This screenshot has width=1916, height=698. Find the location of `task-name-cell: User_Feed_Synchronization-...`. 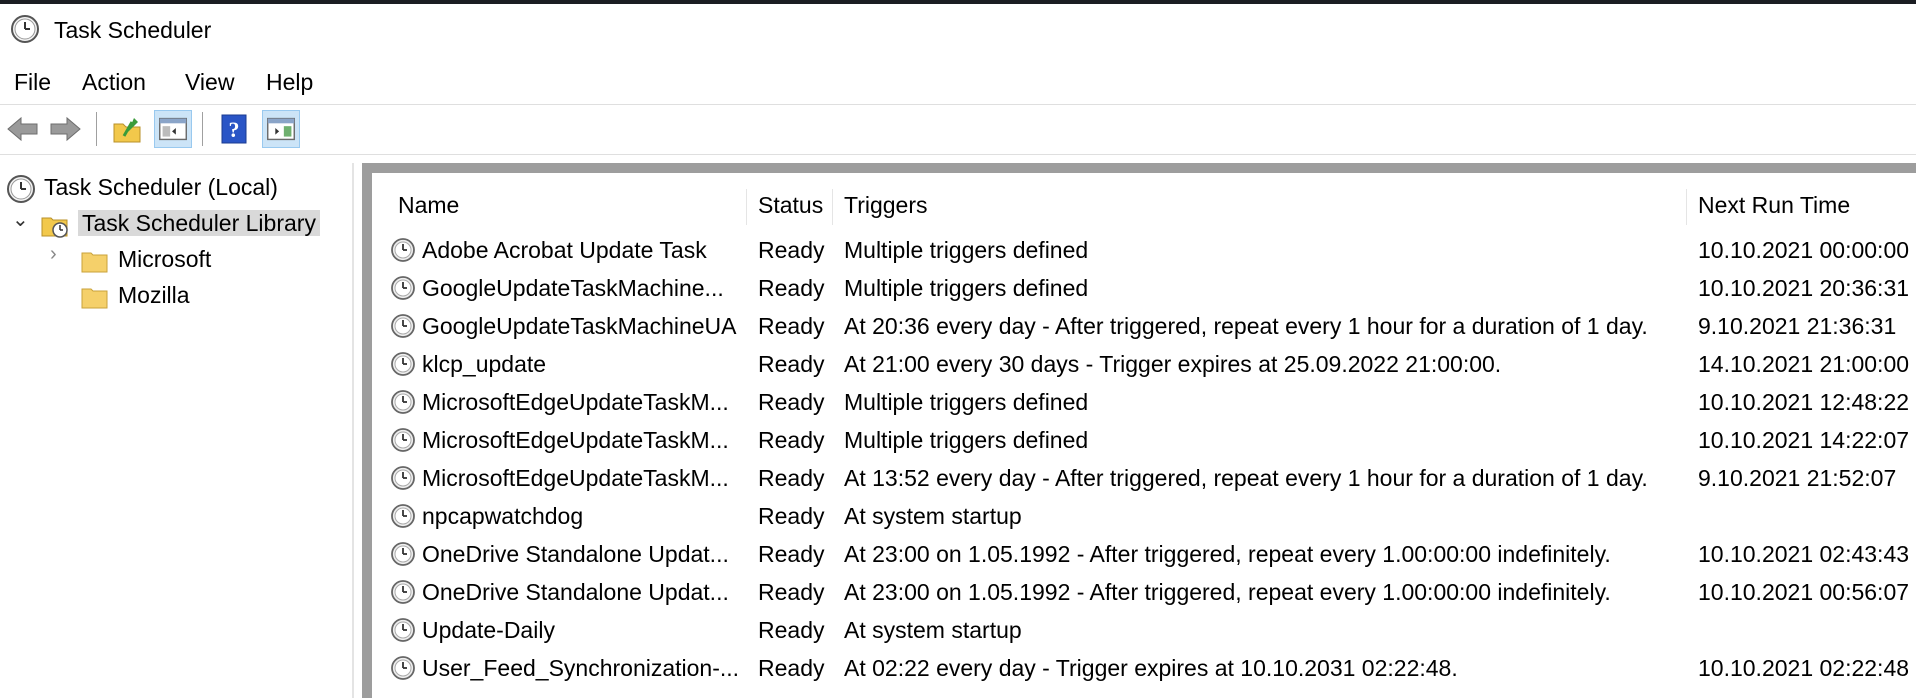

task-name-cell: User_Feed_Synchronization-... is located at coordinates (568, 668).